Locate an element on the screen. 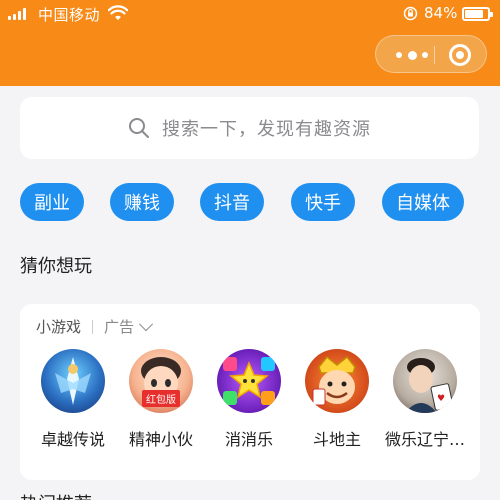  header-divider is located at coordinates (93, 326).